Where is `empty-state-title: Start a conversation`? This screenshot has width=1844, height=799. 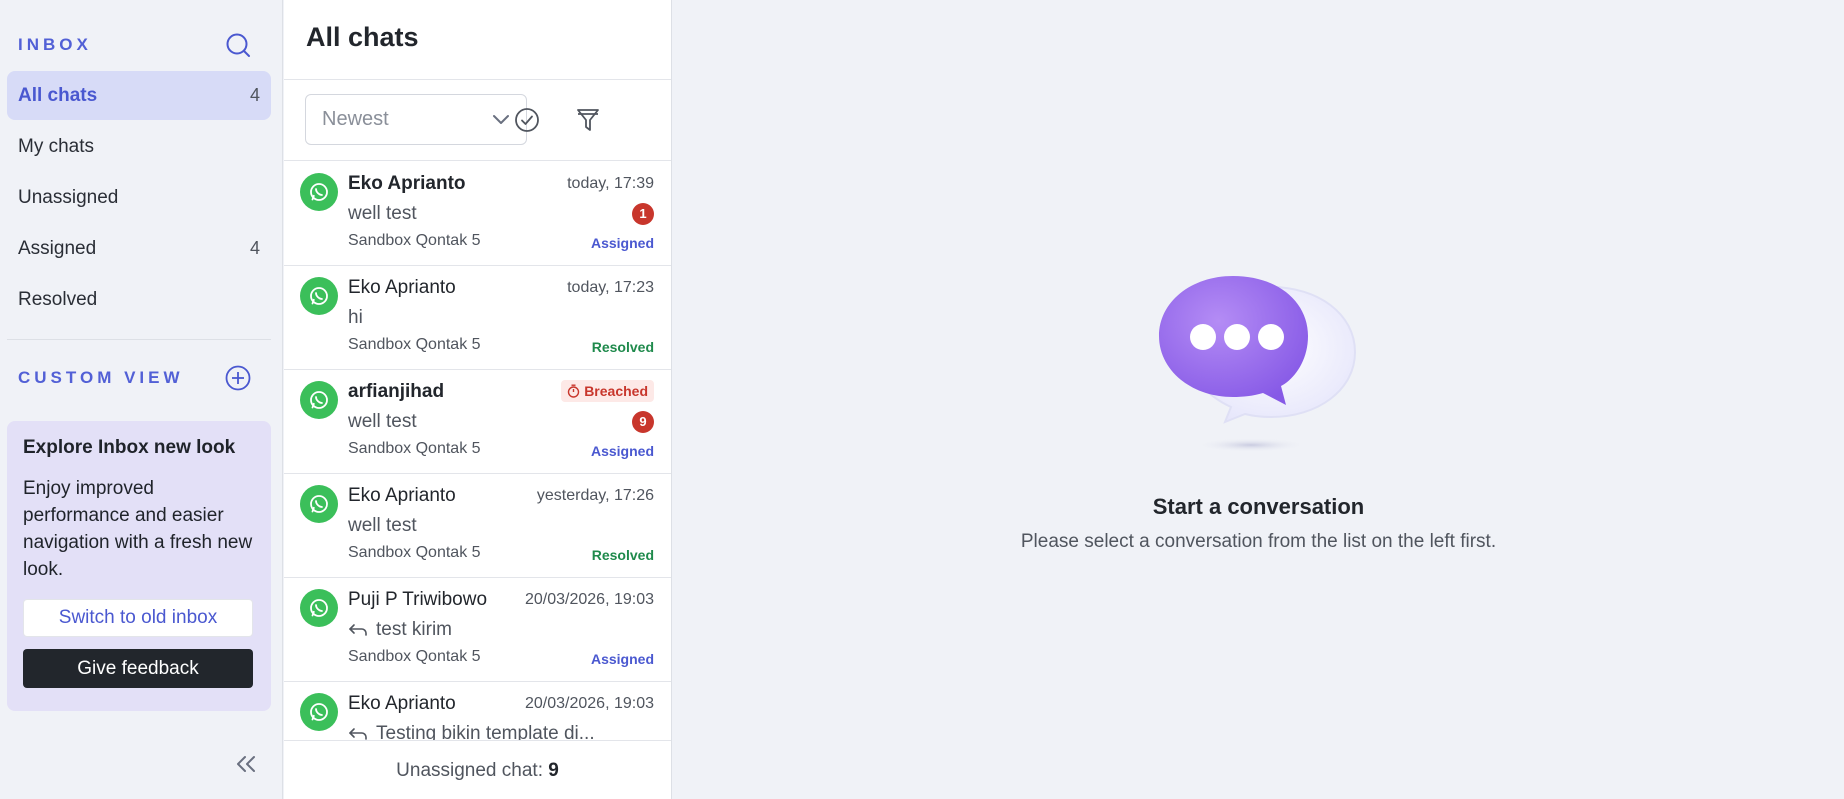 empty-state-title: Start a conversation is located at coordinates (1258, 506).